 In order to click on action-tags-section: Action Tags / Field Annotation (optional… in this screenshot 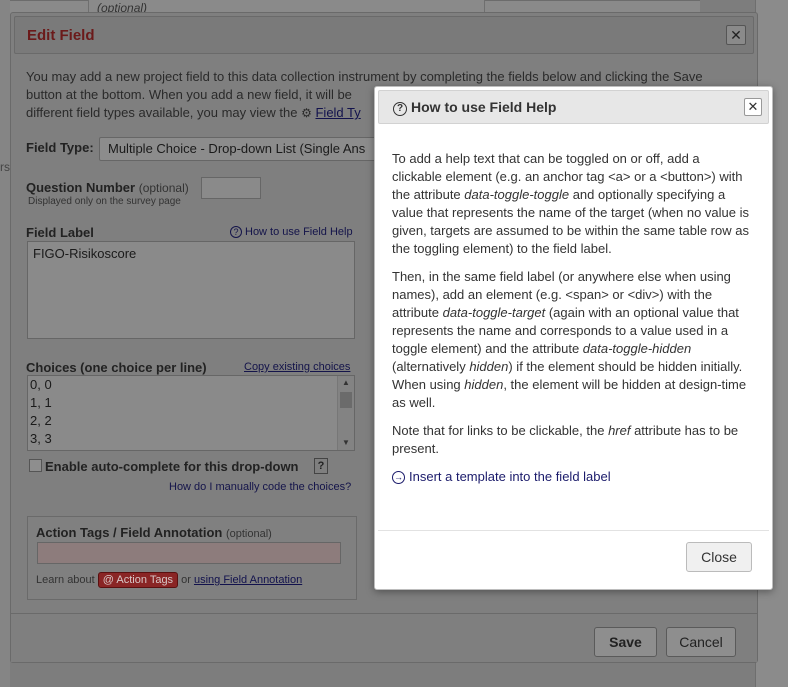, I will do `click(192, 558)`.